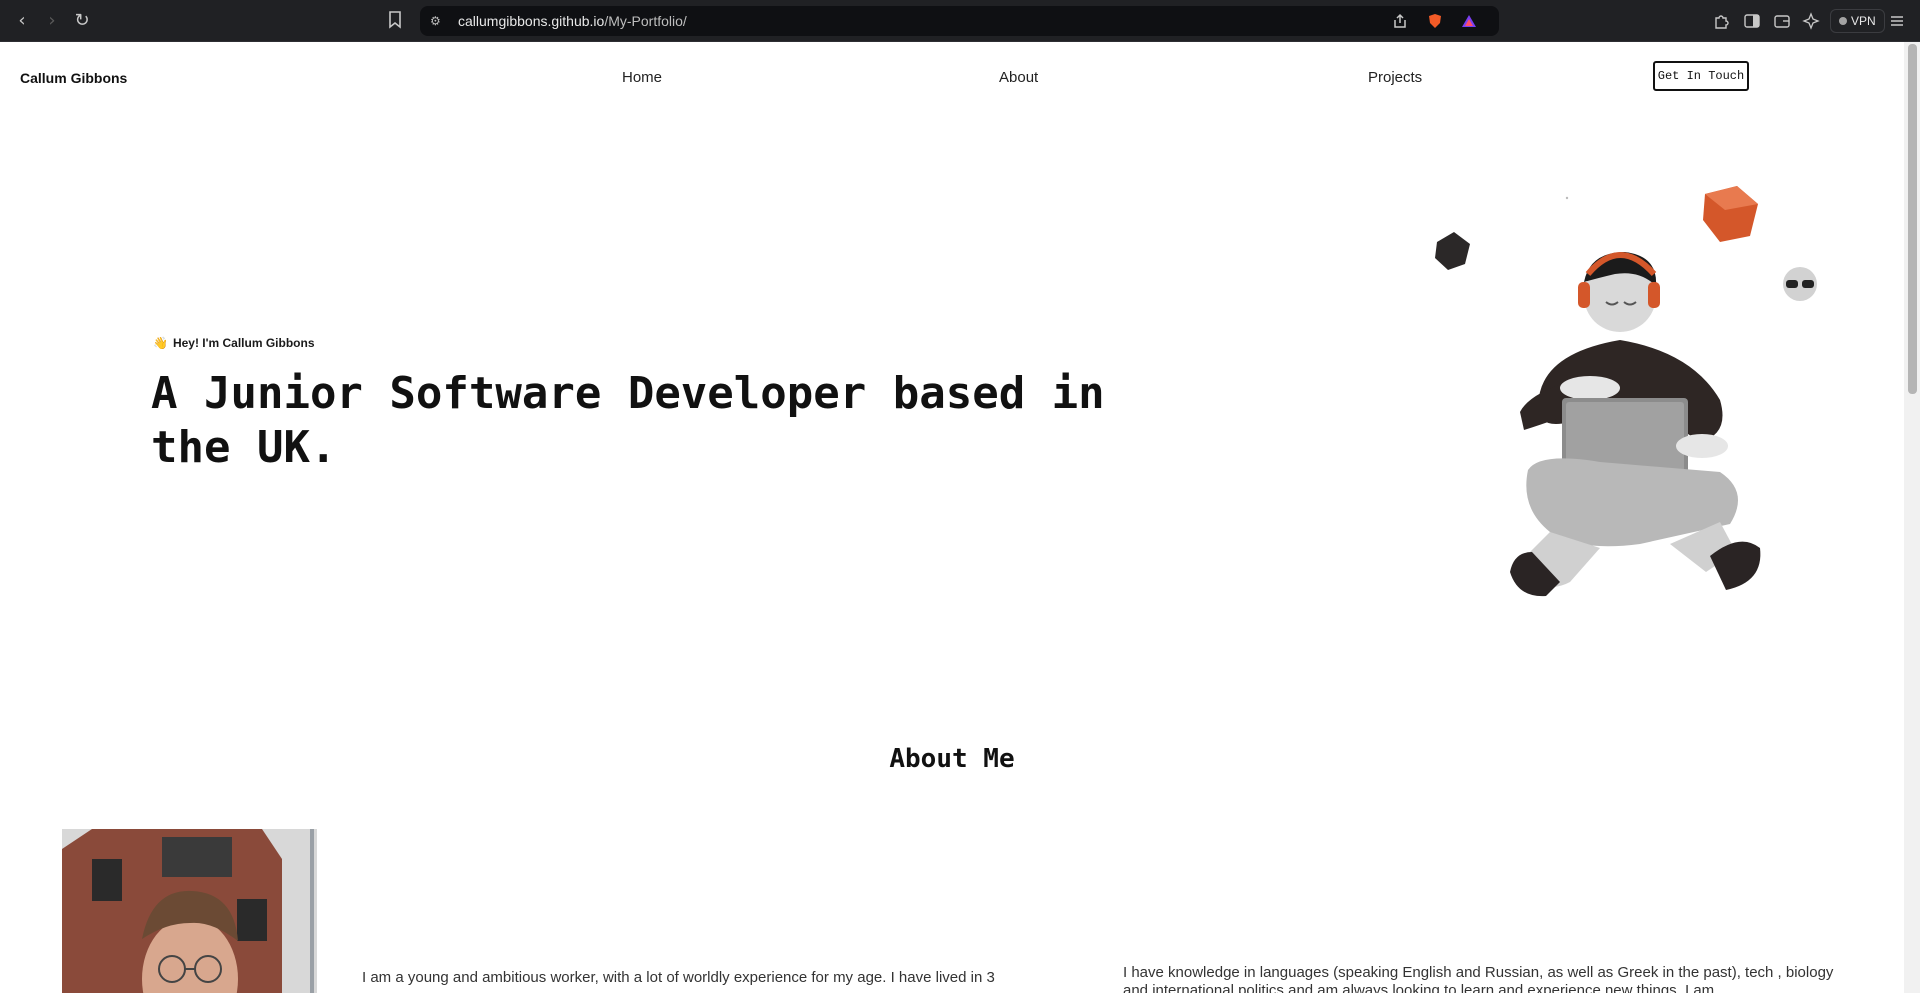 The width and height of the screenshot is (1920, 993). I want to click on site-settings-icon: ⚙, so click(438, 21).